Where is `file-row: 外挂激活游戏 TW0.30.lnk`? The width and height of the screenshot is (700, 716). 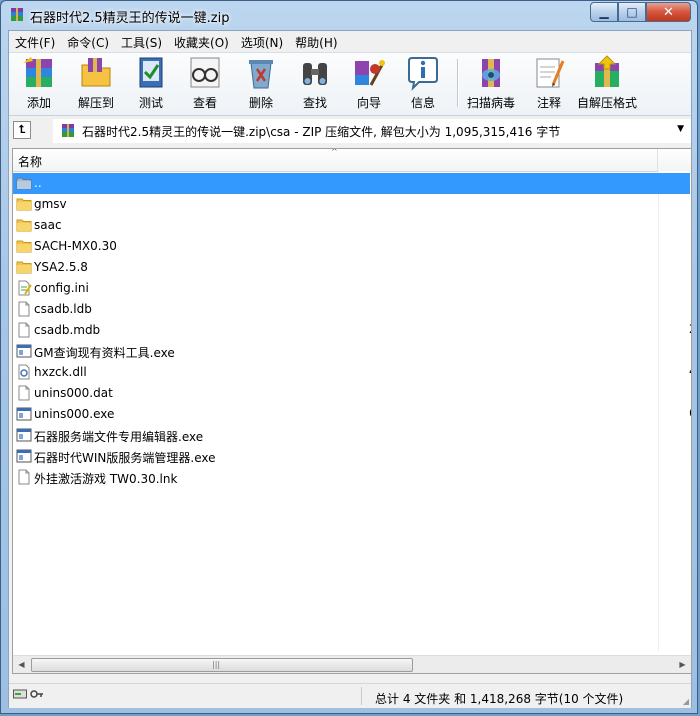 file-row: 外挂激活游戏 TW0.30.lnk is located at coordinates (335, 477).